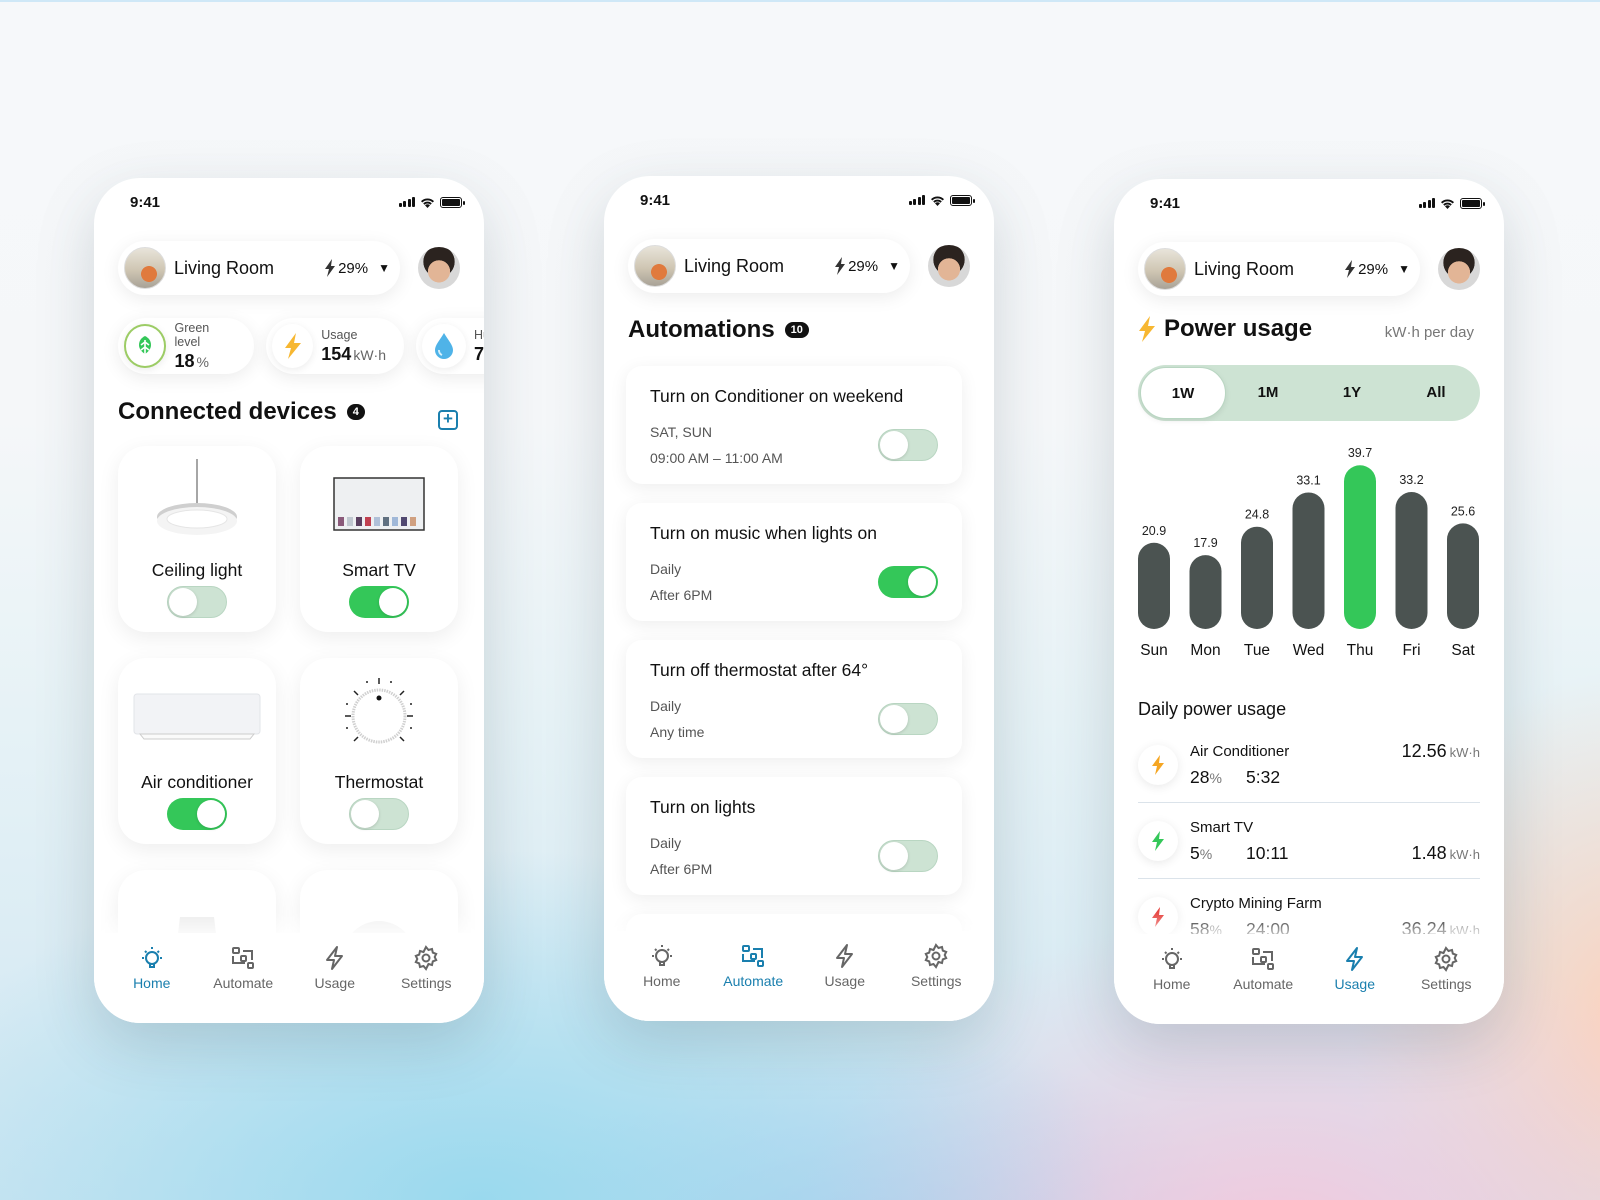 This screenshot has height=1200, width=1600. I want to click on usage-percent: 28, so click(1200, 777).